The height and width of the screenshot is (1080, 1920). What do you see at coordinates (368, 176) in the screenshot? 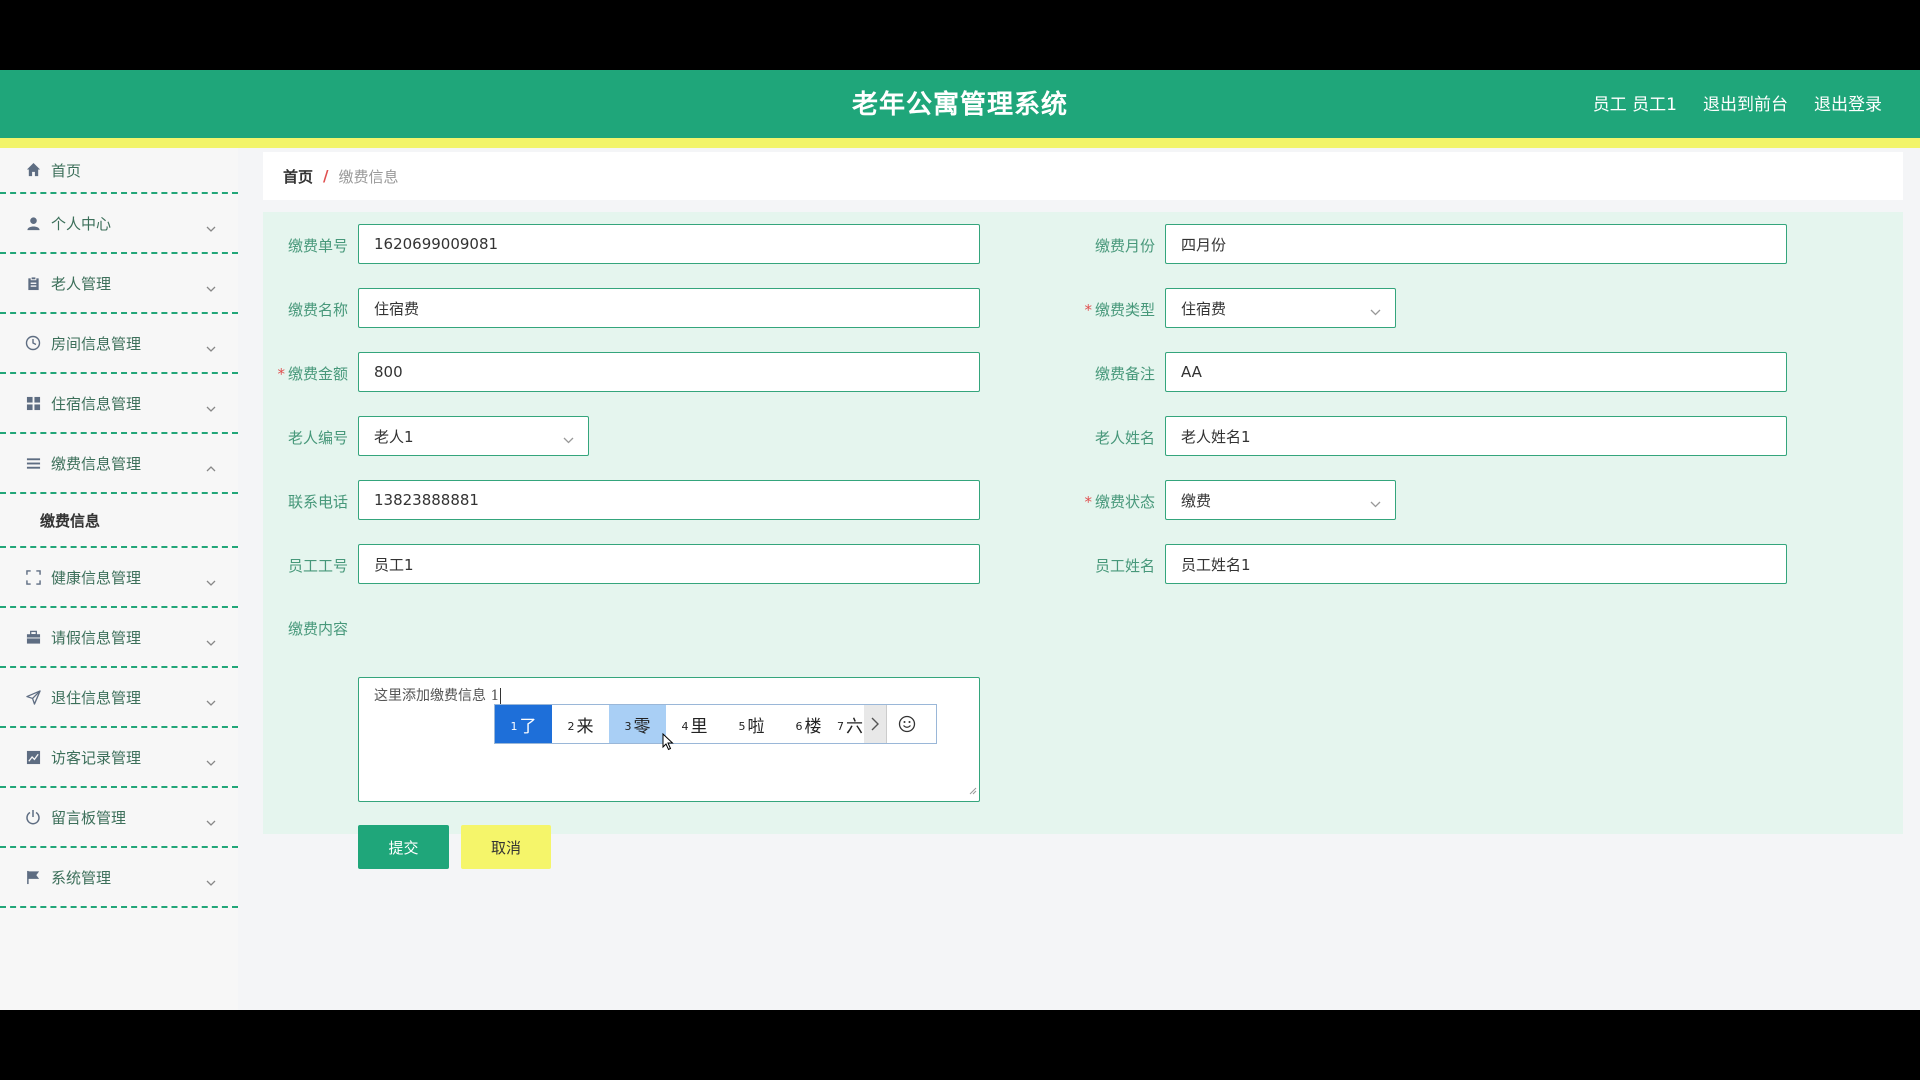
I see `breadcrumb-current: 缴费信息` at bounding box center [368, 176].